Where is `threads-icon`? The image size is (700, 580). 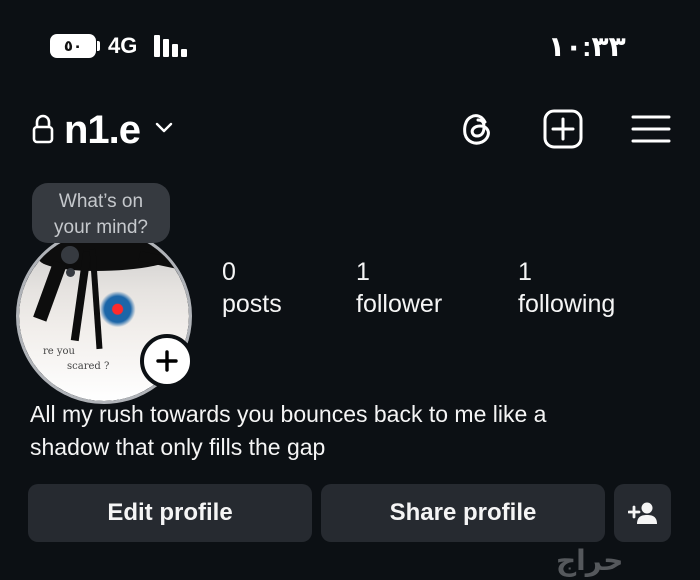
threads-icon is located at coordinates (477, 129).